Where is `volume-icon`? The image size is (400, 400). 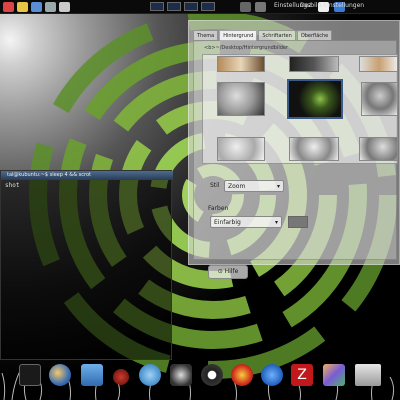
volume-icon is located at coordinates (260, 7).